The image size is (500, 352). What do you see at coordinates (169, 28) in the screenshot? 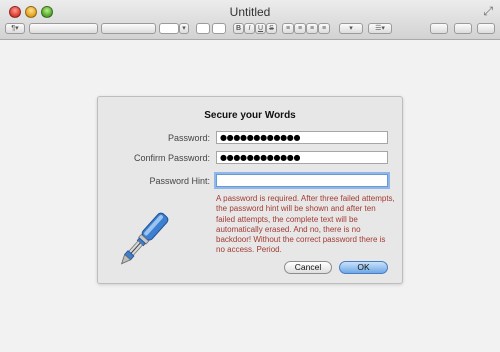
I see `font-size-field` at bounding box center [169, 28].